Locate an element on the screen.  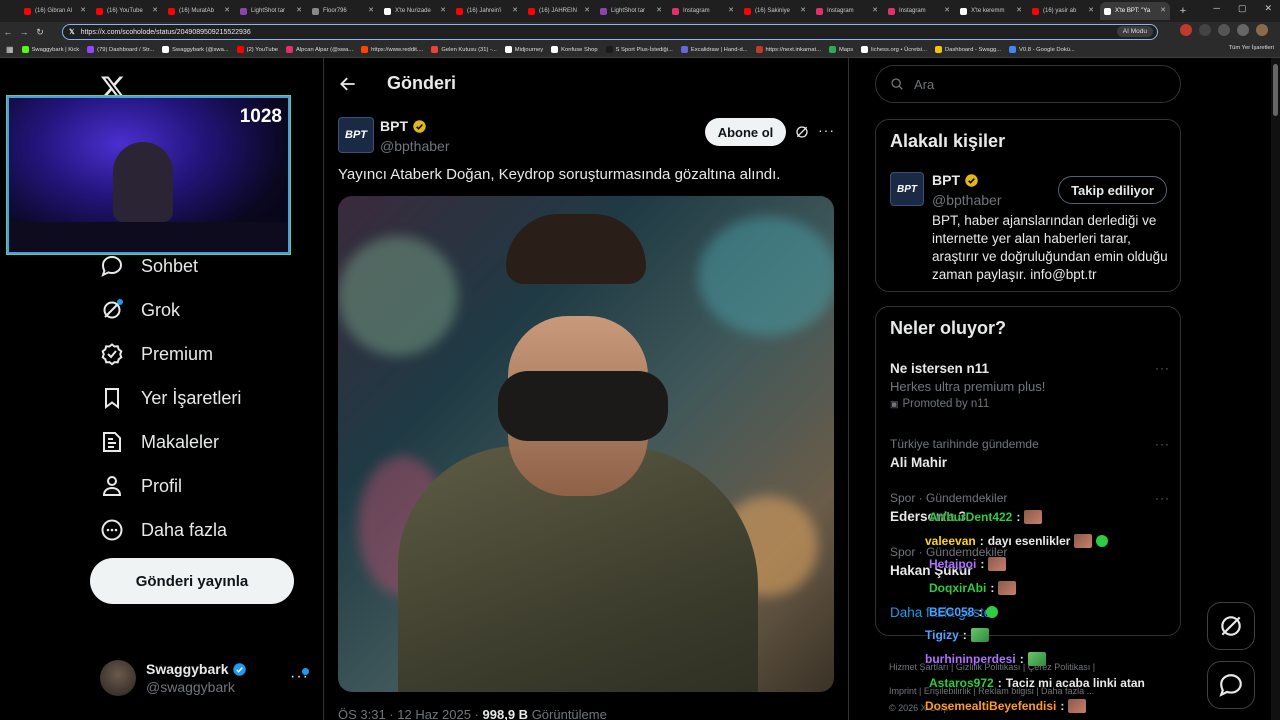
new-tab-icon: + is located at coordinates (1183, 11).